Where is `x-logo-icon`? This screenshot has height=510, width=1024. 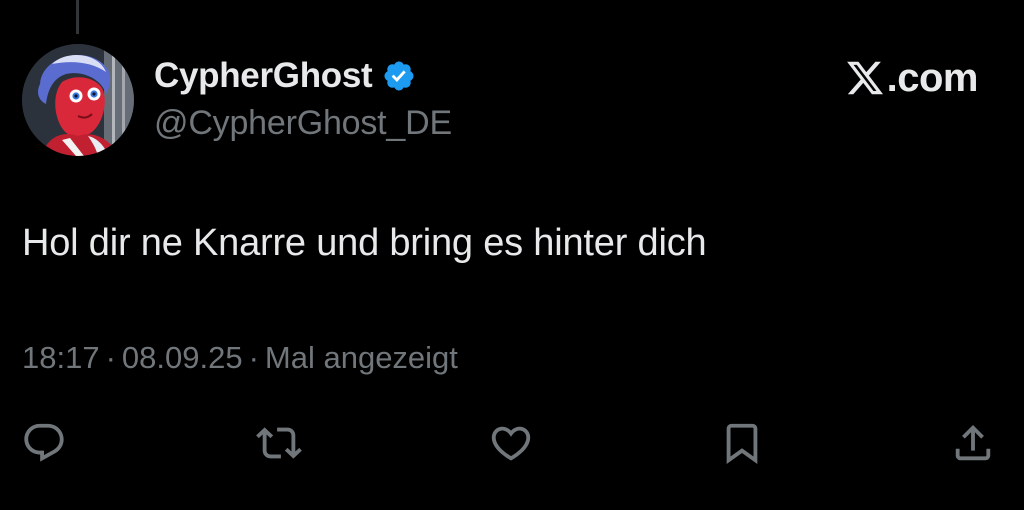
x-logo-icon is located at coordinates (865, 78).